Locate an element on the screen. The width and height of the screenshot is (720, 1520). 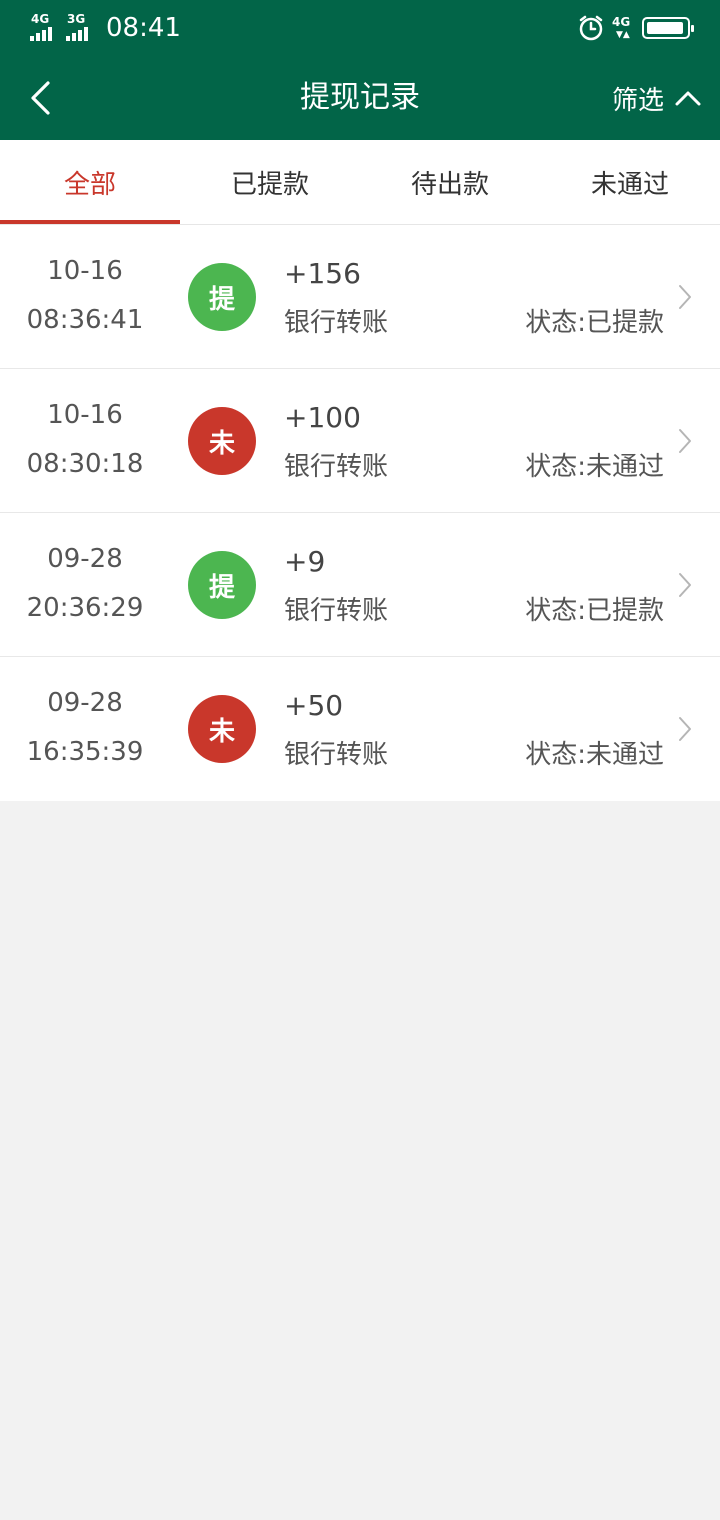
alarm-icon is located at coordinates (591, 28).